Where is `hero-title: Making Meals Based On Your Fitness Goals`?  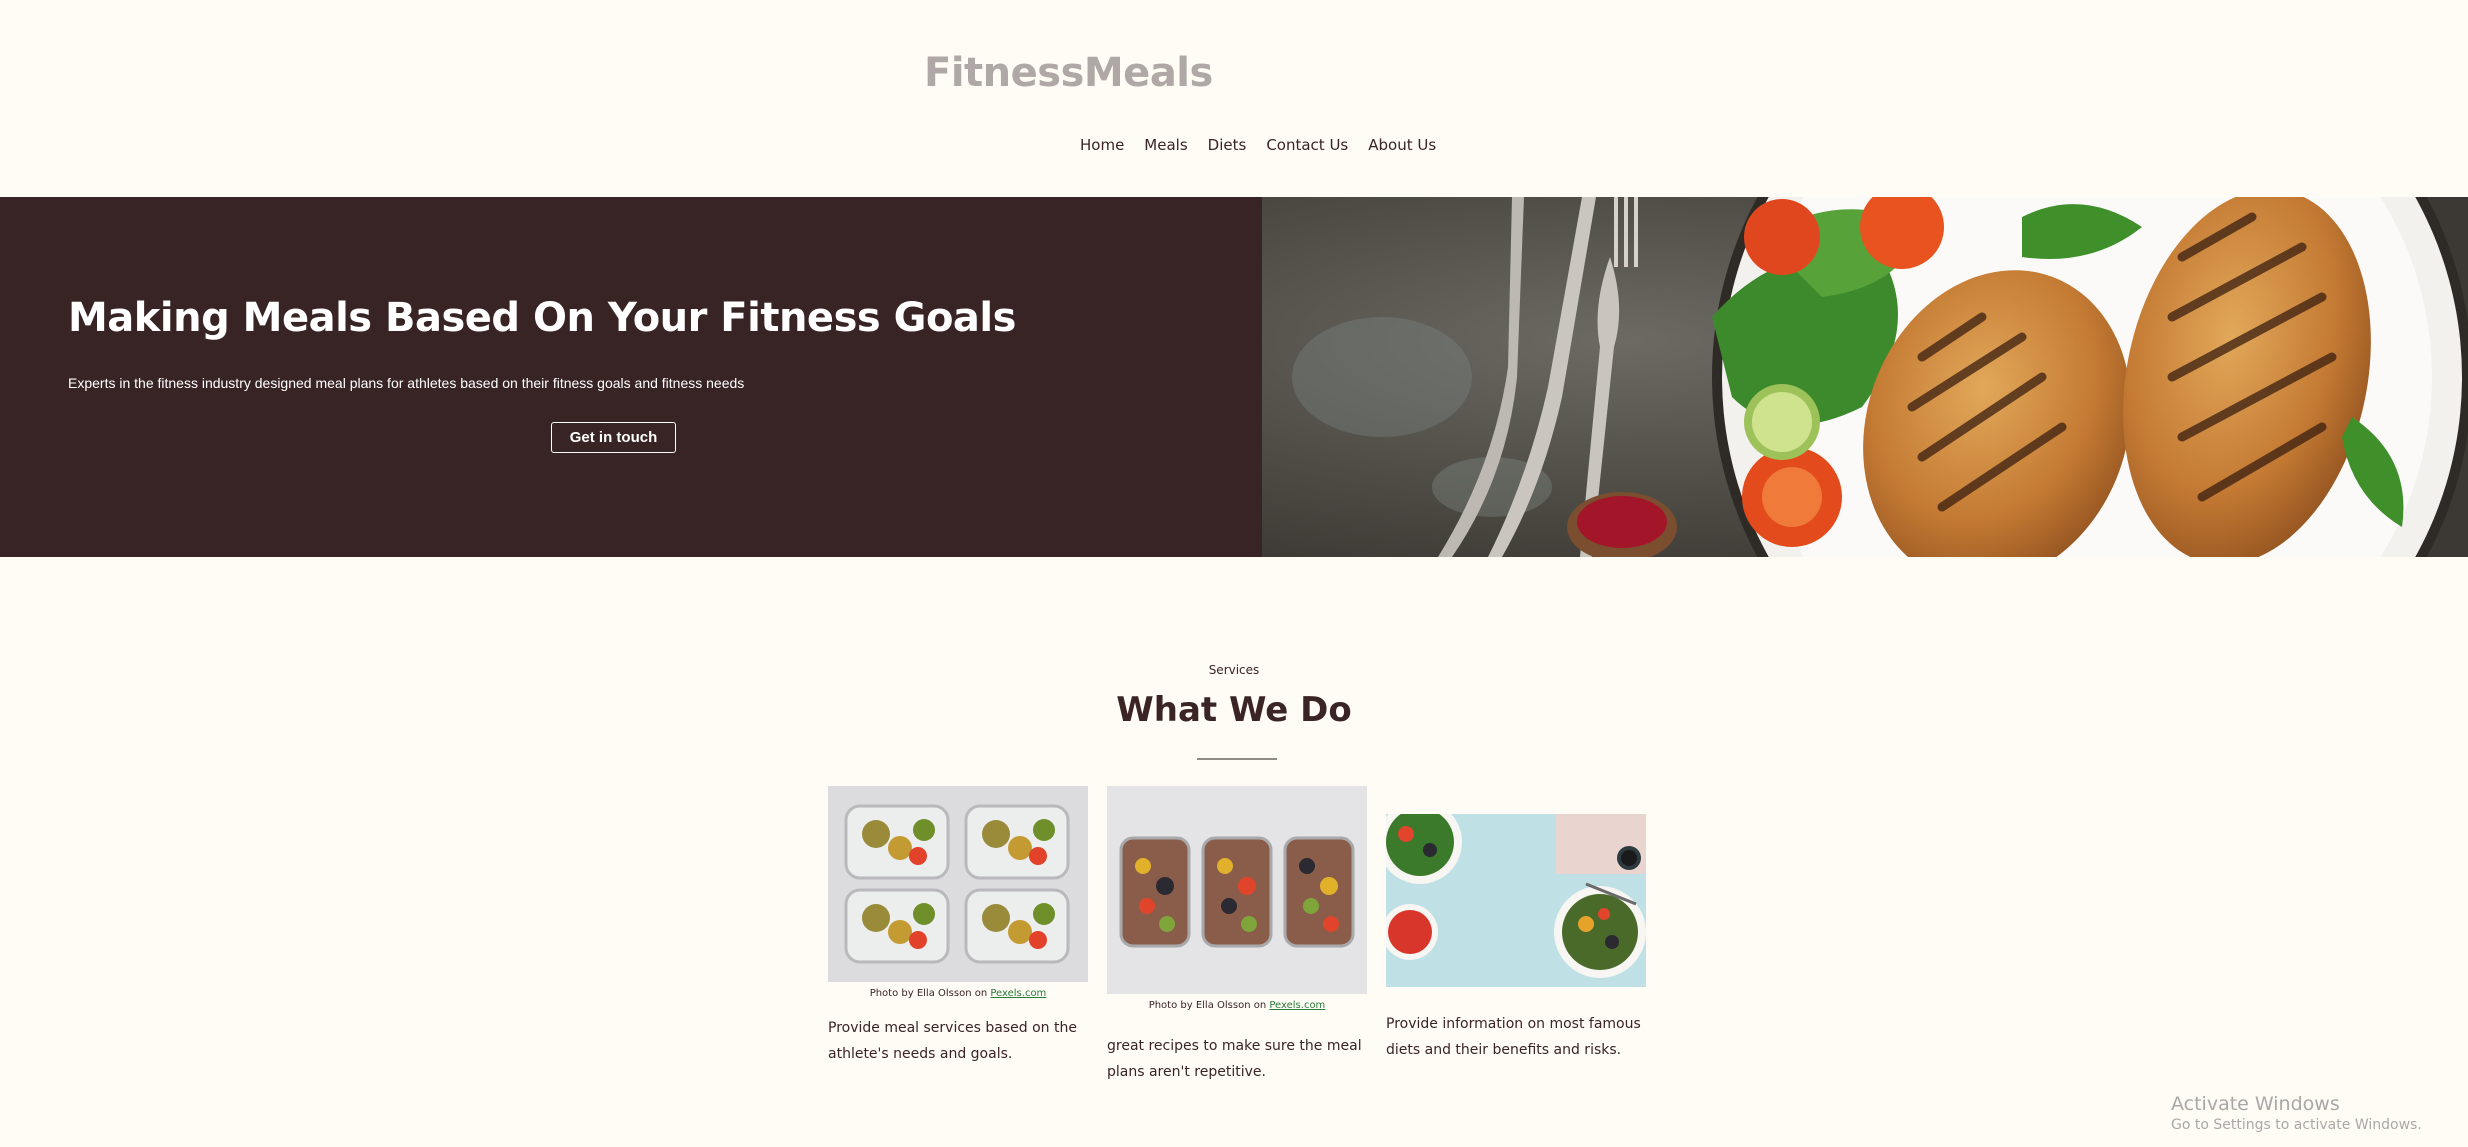
hero-title: Making Meals Based On Your Fitness Goals is located at coordinates (542, 318).